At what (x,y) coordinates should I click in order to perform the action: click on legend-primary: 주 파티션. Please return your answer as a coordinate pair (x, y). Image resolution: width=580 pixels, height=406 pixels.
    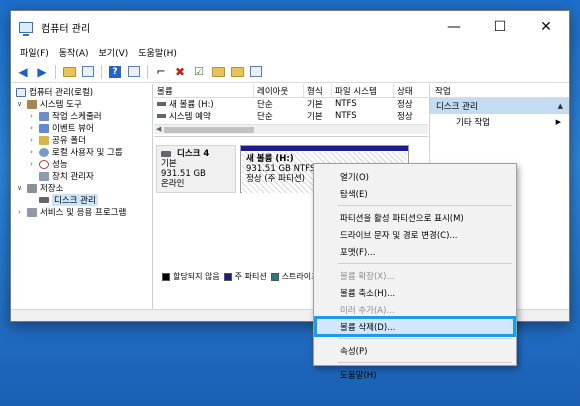
    Looking at the image, I should click on (250, 276).